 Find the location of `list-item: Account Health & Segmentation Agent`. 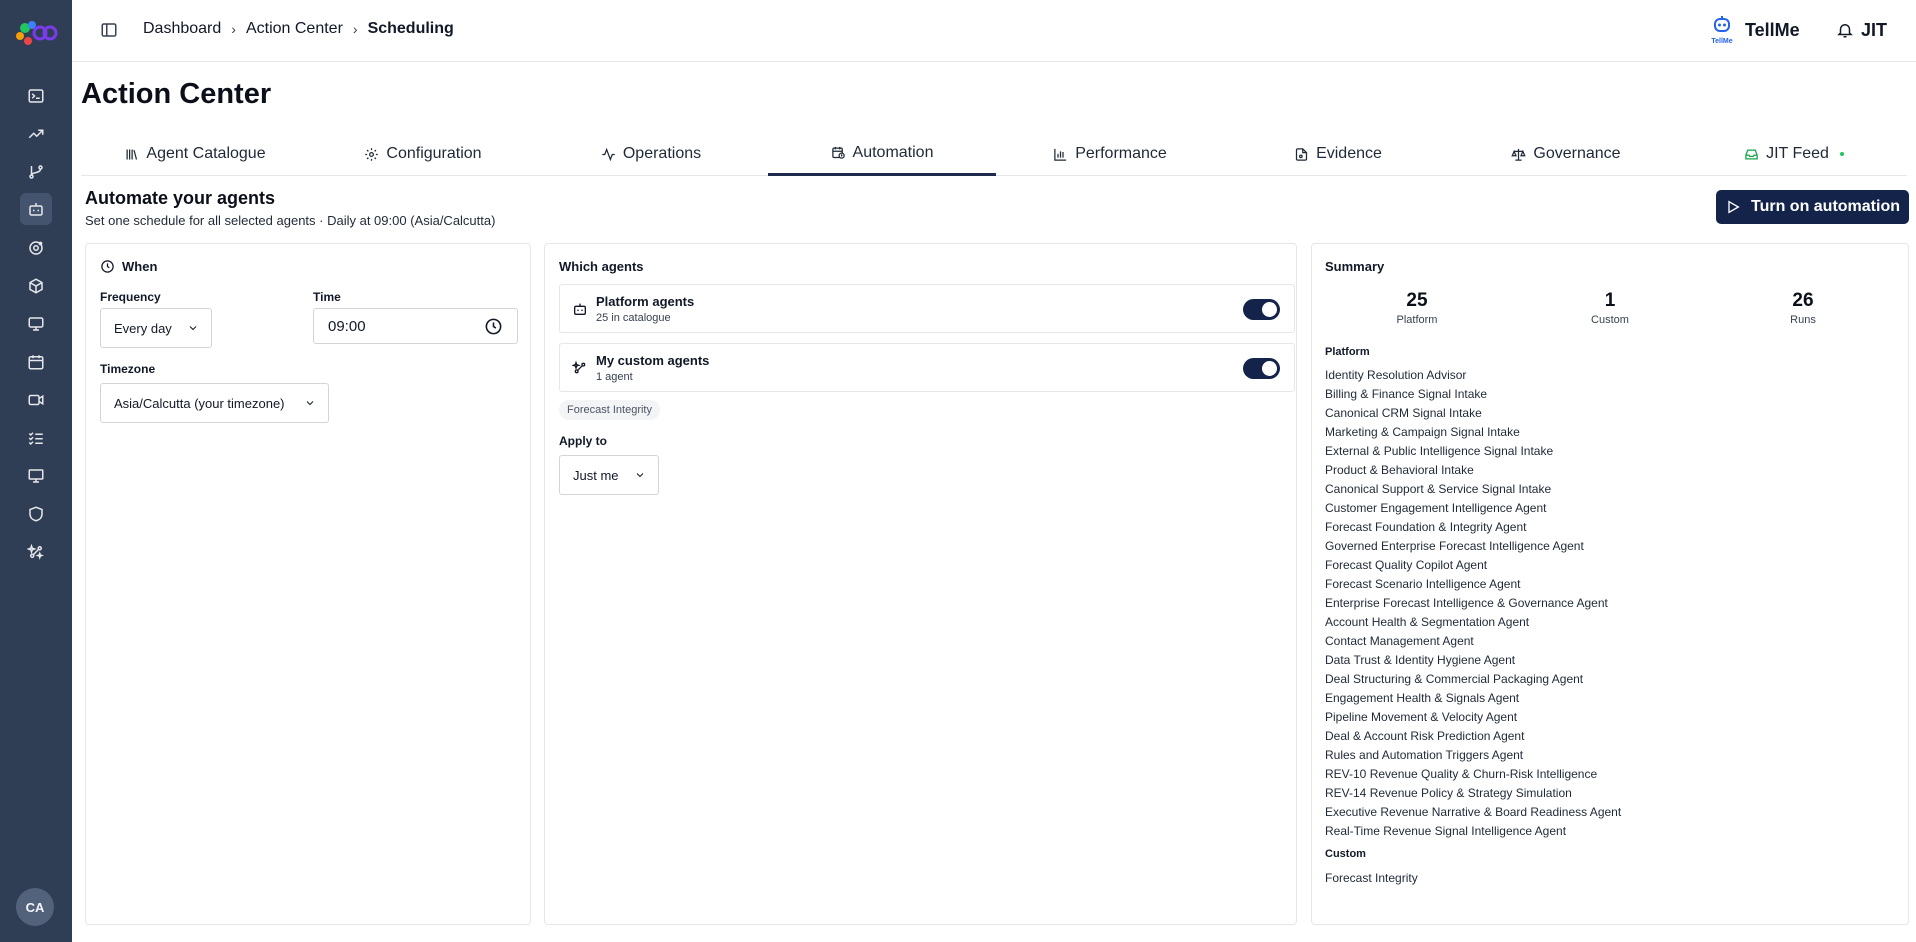

list-item: Account Health & Segmentation Agent is located at coordinates (1427, 622).